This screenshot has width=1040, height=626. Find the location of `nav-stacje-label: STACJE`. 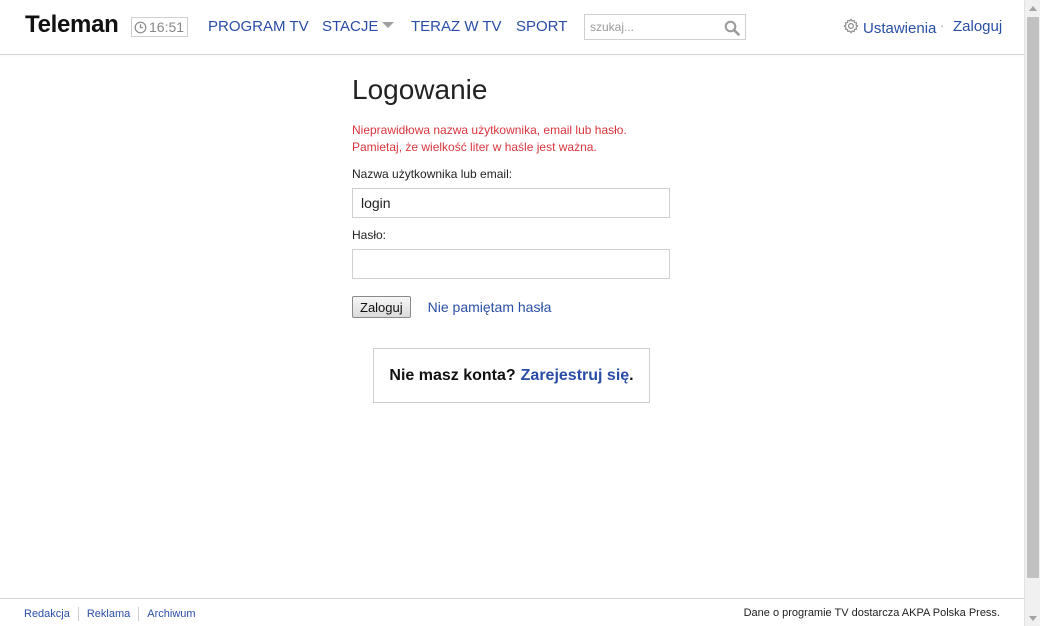

nav-stacje-label: STACJE is located at coordinates (350, 26).